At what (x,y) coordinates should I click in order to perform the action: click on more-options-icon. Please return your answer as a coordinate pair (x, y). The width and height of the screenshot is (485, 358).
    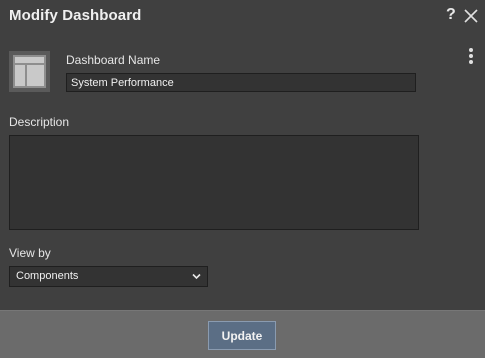
    Looking at the image, I should click on (471, 58).